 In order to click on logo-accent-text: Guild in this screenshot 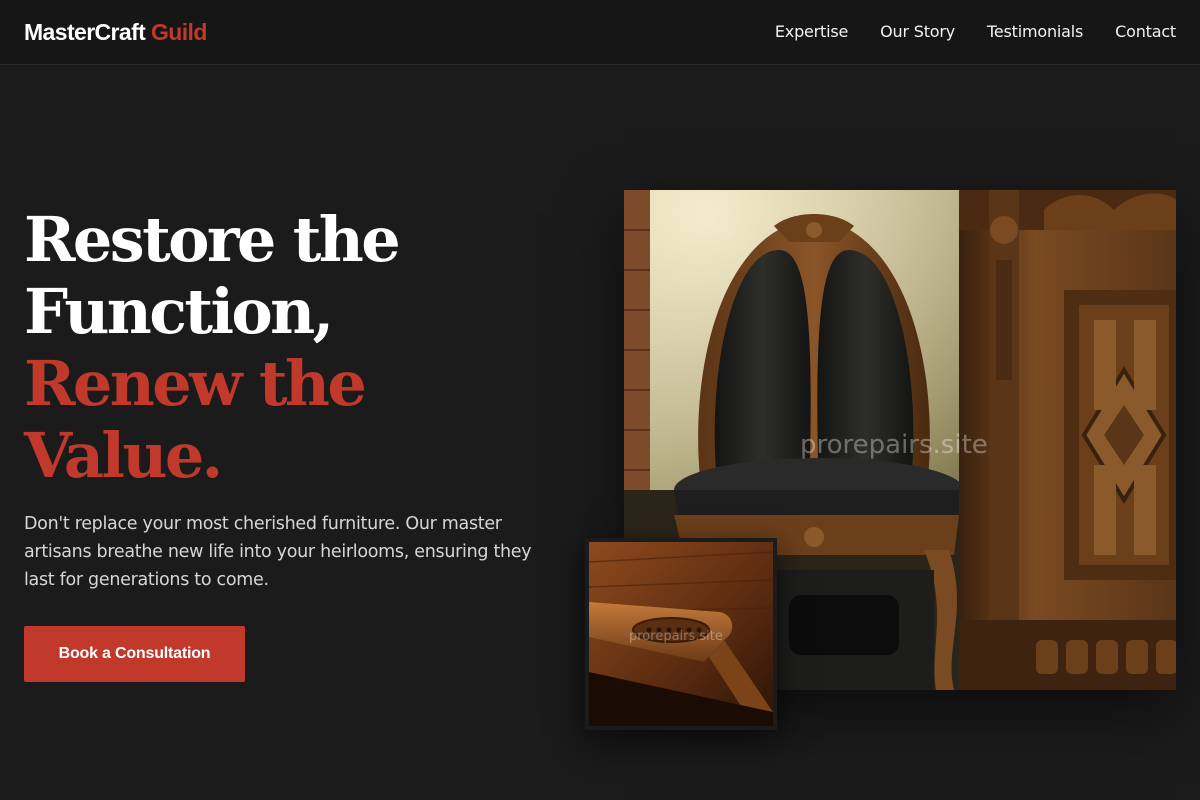, I will do `click(179, 32)`.